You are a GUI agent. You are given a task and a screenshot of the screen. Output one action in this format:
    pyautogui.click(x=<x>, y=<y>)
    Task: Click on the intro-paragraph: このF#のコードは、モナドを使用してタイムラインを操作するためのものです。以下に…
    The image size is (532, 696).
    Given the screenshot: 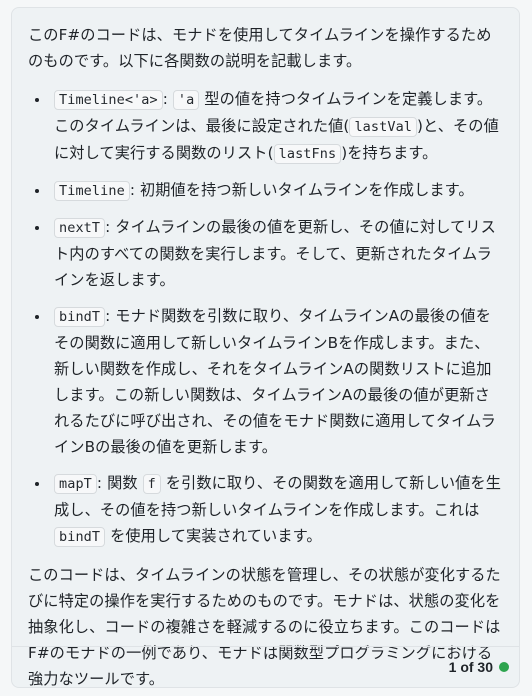 What is the action you would take?
    pyautogui.click(x=260, y=48)
    